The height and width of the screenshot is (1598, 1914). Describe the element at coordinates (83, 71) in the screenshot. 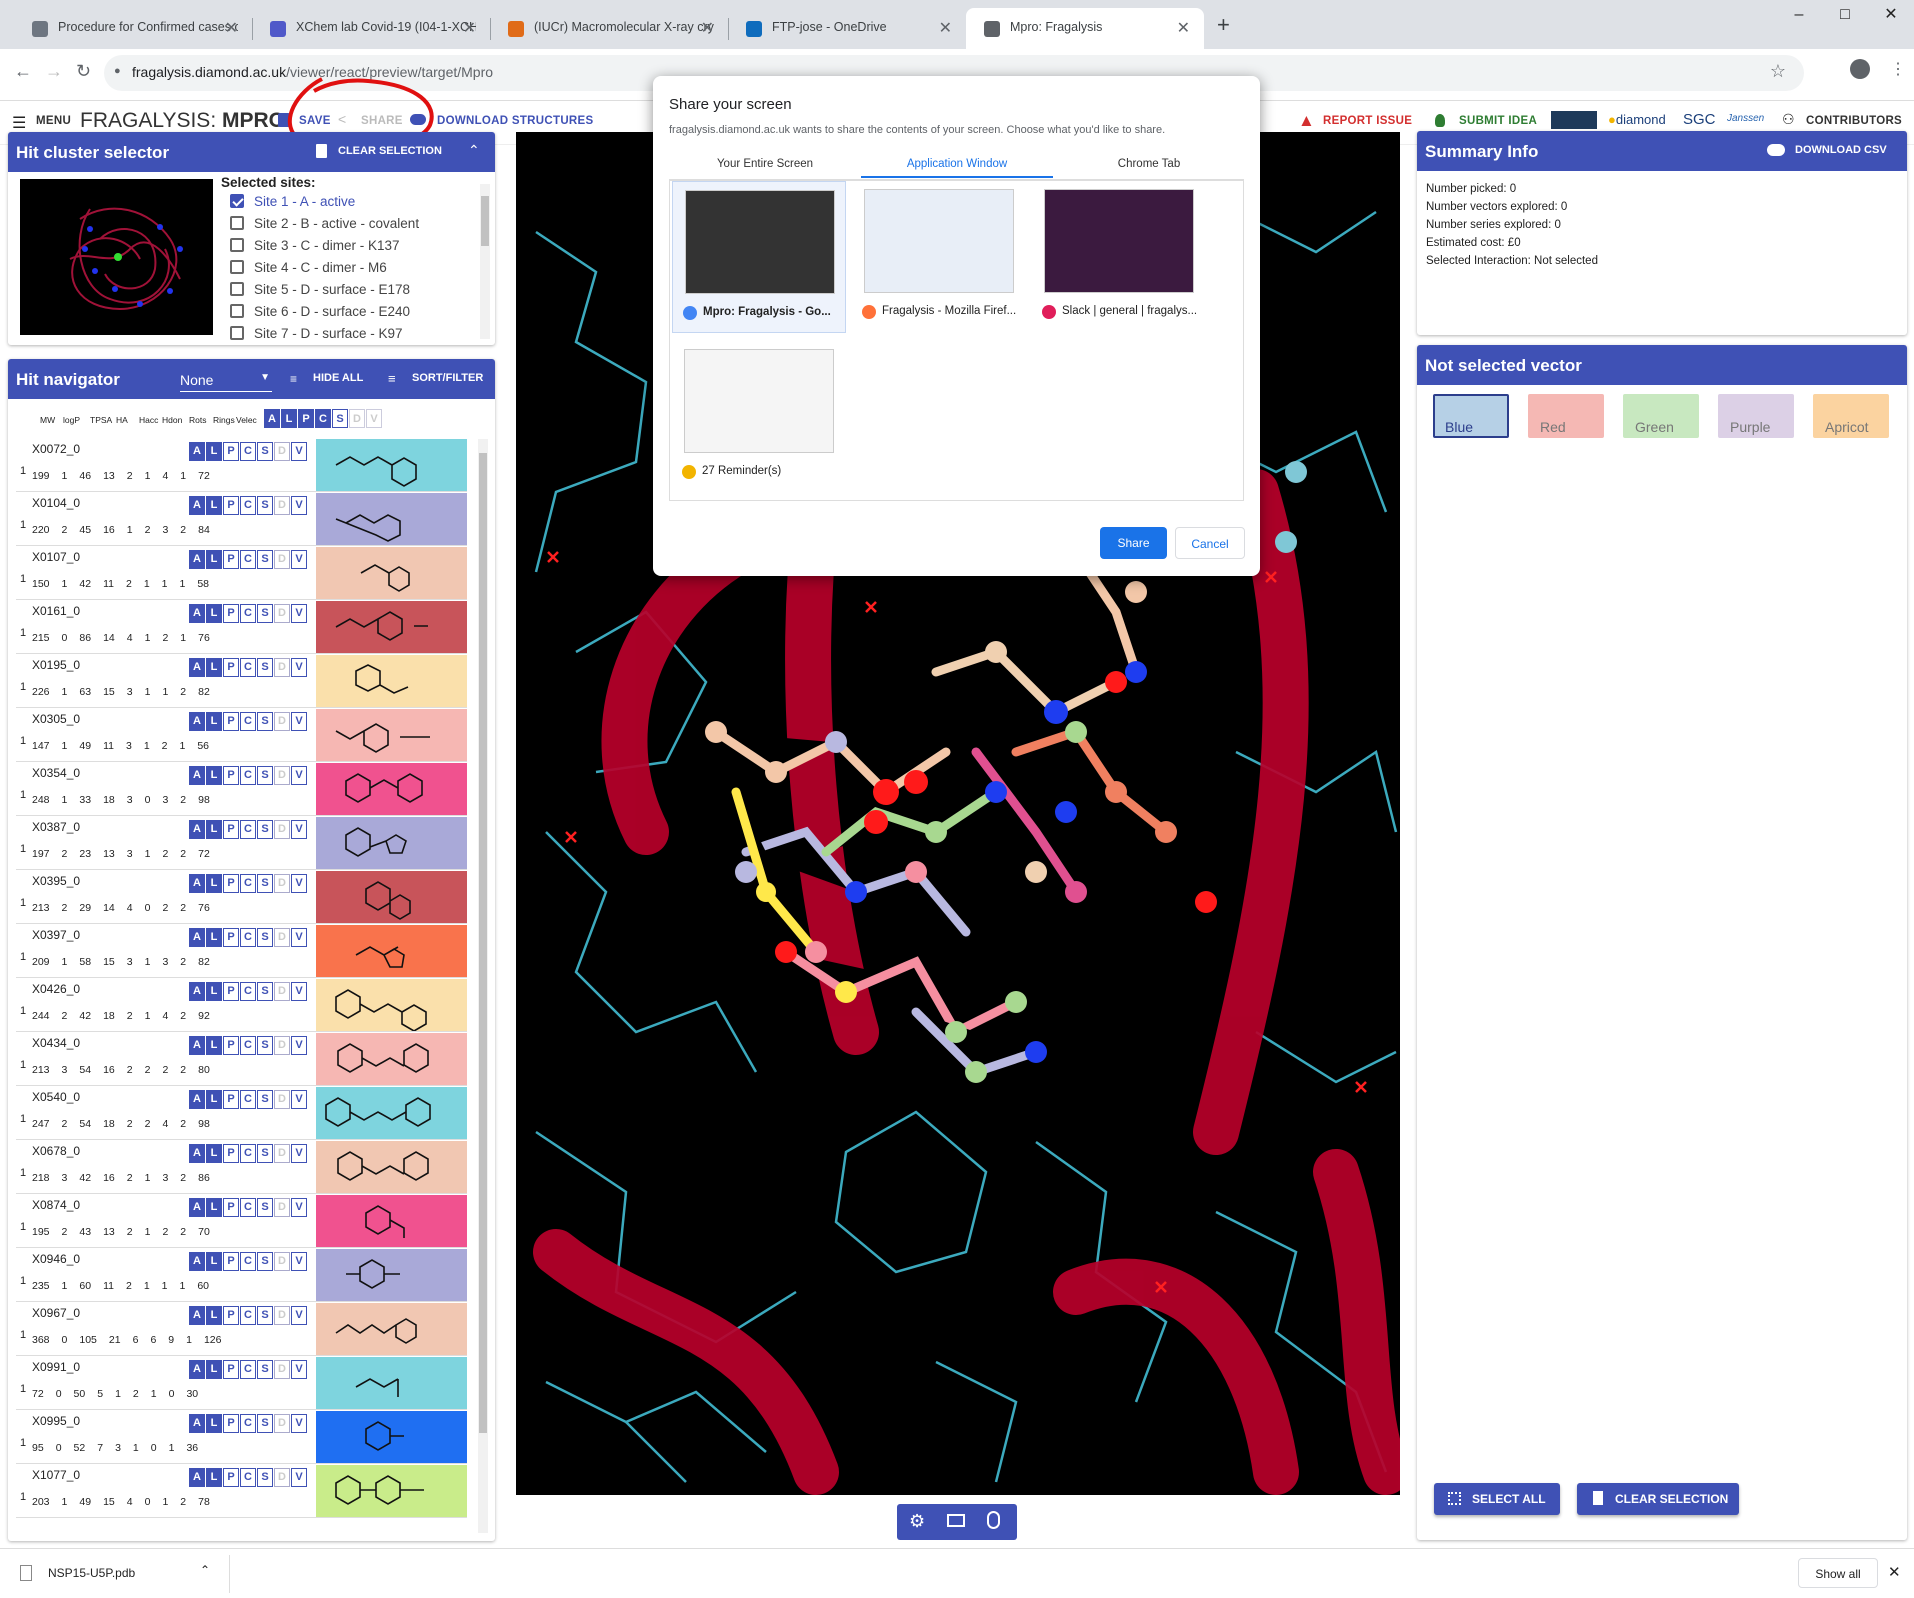

I see `reload-icon: ↻` at that location.